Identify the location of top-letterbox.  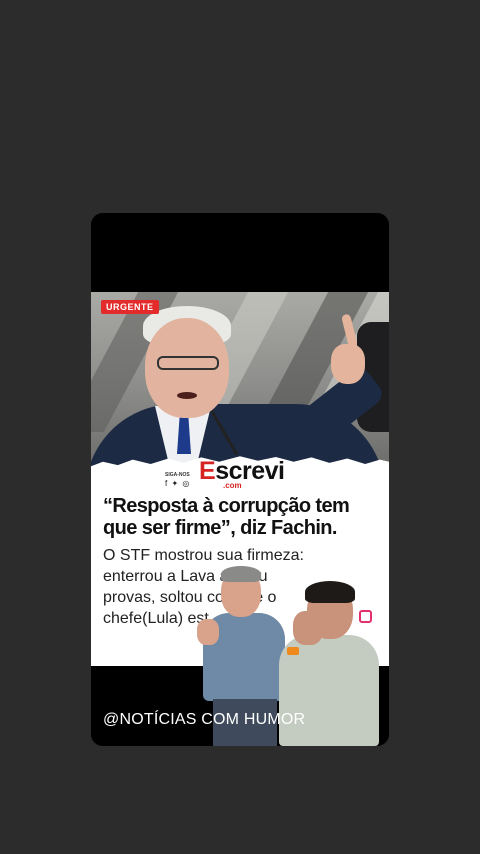
(240, 252).